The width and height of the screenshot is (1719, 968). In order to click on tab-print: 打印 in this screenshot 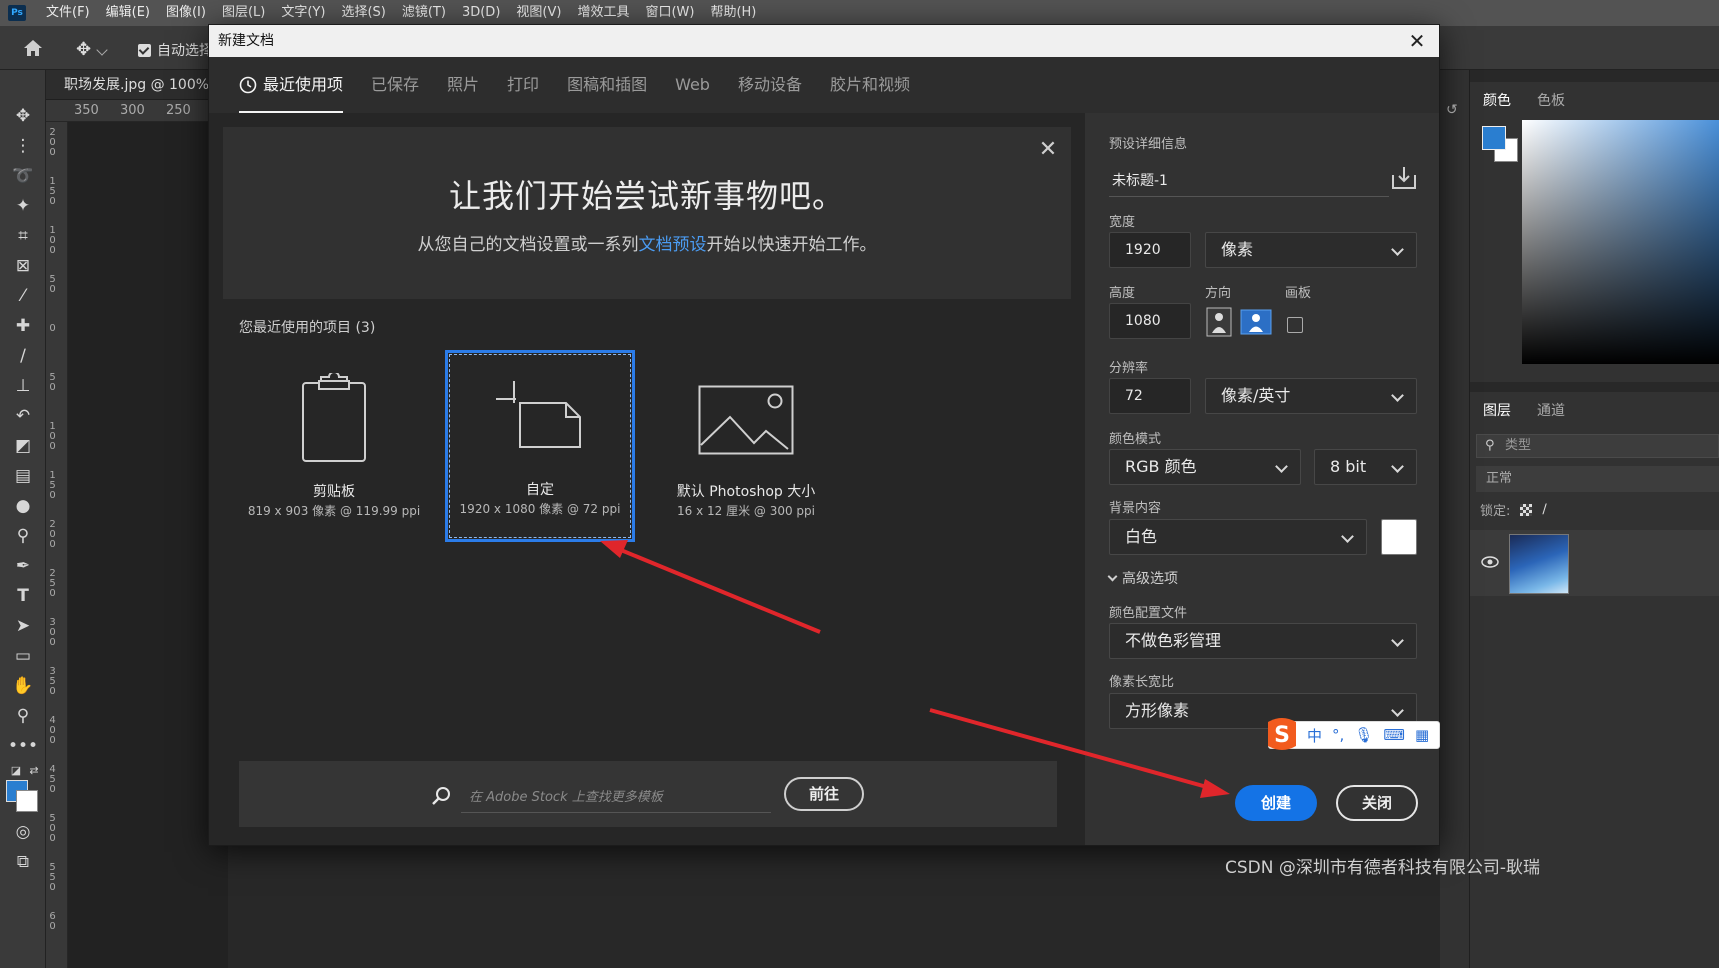, I will do `click(523, 85)`.